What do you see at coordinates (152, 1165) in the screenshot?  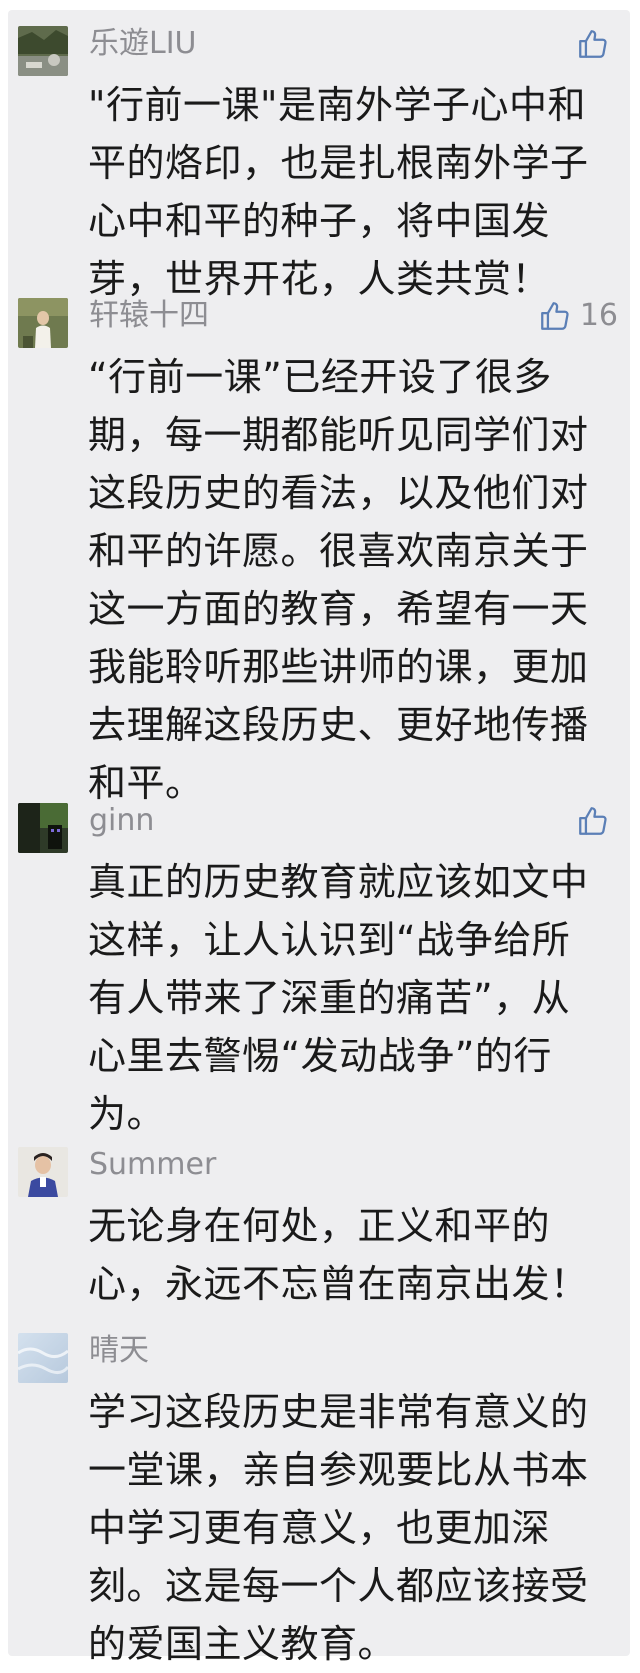 I see `nickname: Summer` at bounding box center [152, 1165].